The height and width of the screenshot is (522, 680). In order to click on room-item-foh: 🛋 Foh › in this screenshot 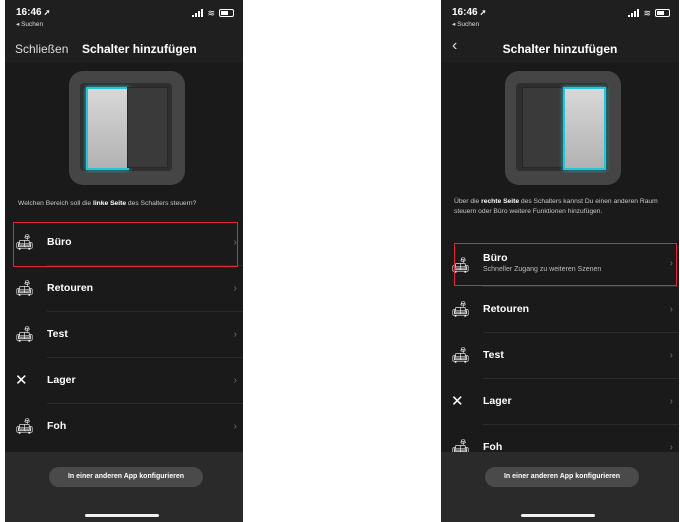, I will do `click(124, 427)`.